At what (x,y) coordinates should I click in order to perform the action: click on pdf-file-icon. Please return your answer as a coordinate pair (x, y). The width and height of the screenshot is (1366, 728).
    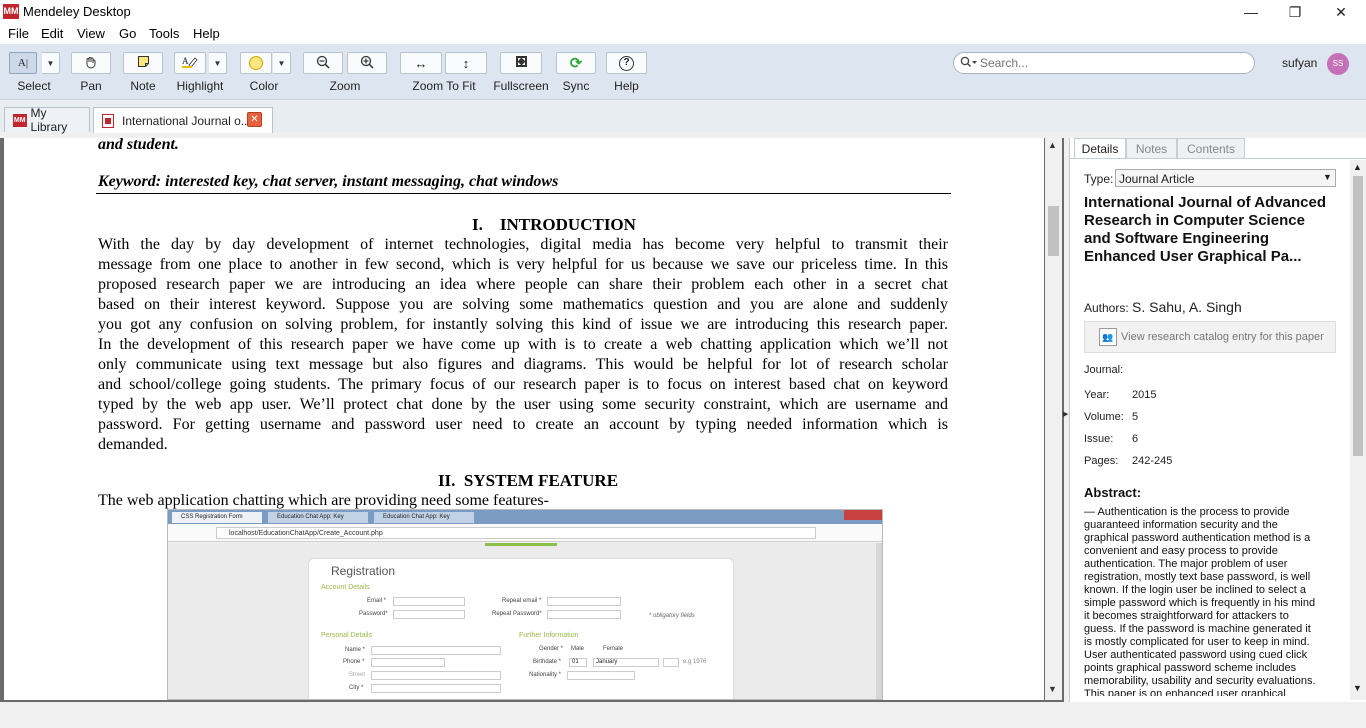
    Looking at the image, I should click on (108, 120).